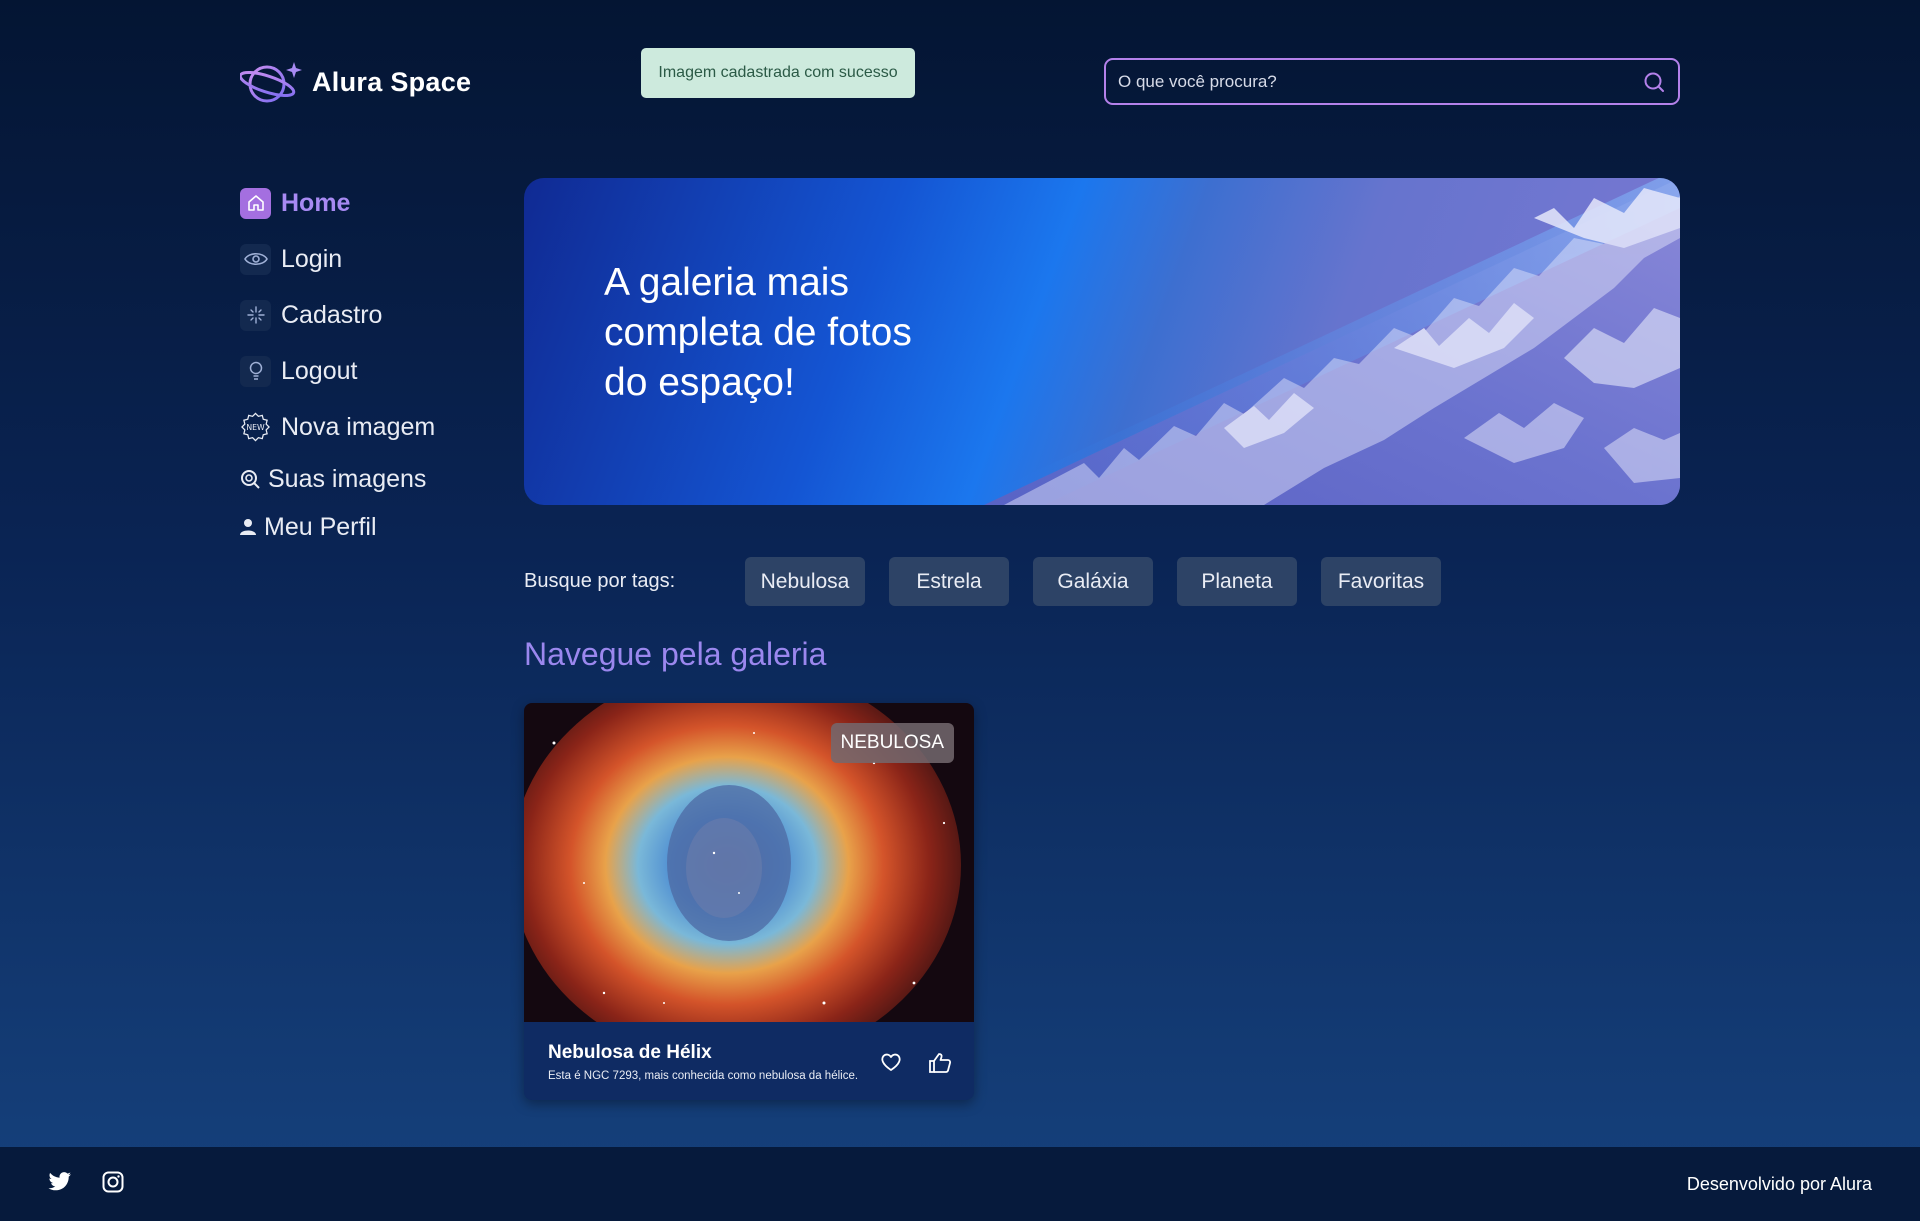 The image size is (1920, 1221). Describe the element at coordinates (892, 743) in the screenshot. I see `card-tag-badge: NEBULOSA` at that location.